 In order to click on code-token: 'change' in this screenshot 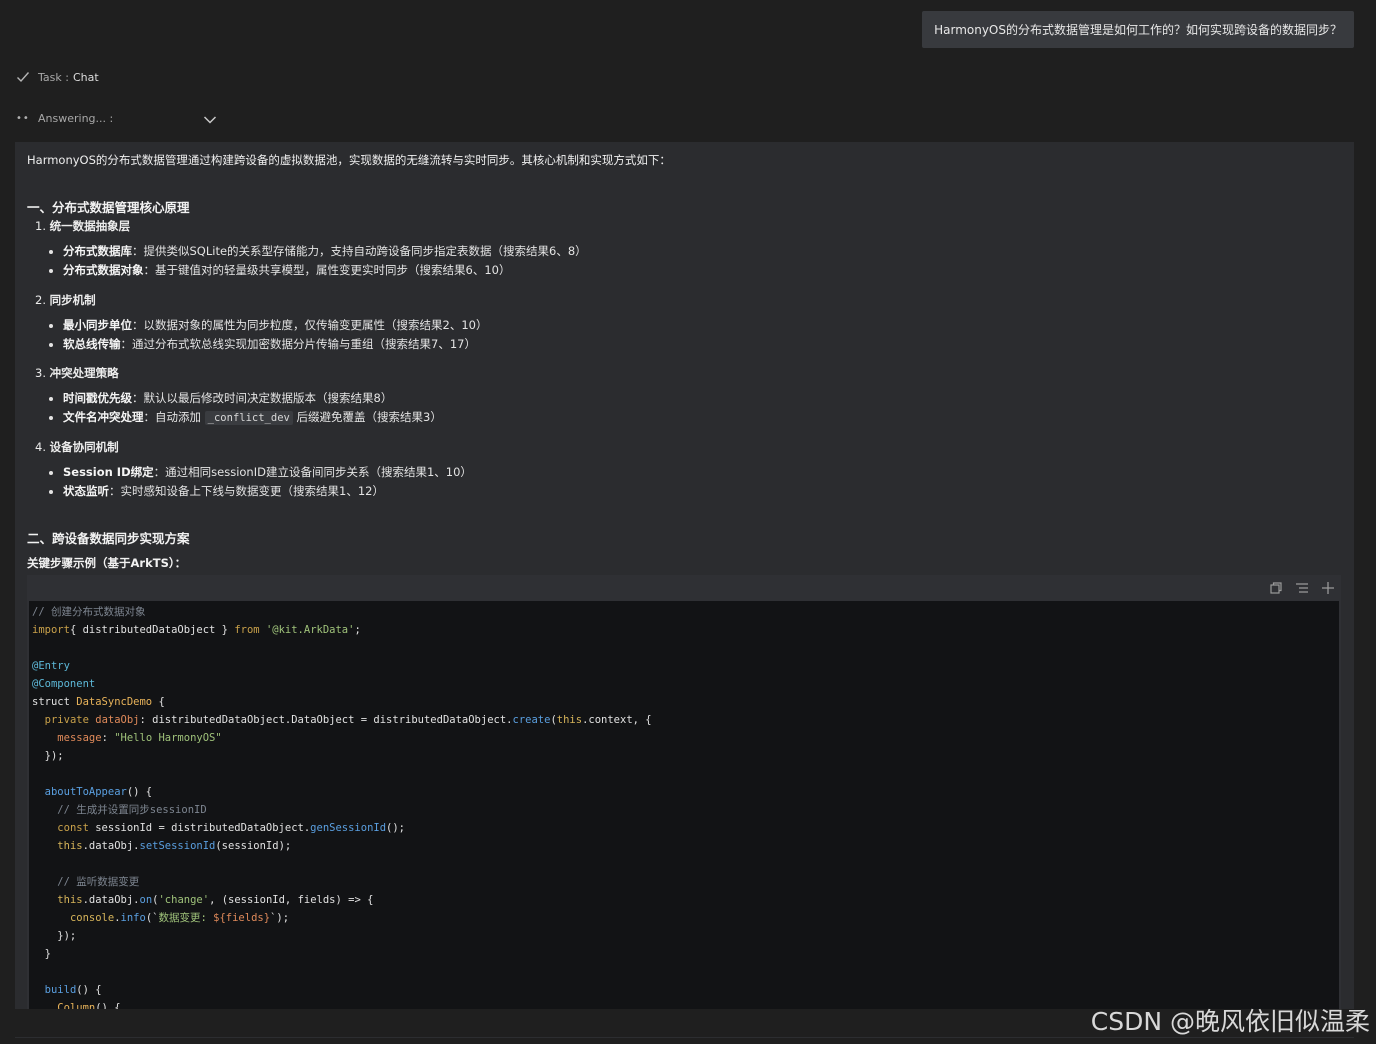, I will do `click(184, 900)`.